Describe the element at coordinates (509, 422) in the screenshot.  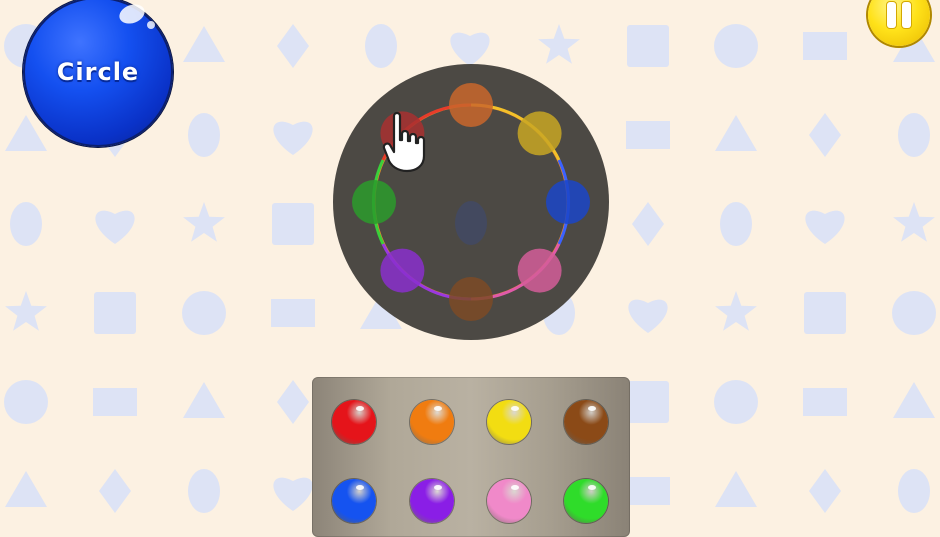
I see `palette-ball-yellow` at that location.